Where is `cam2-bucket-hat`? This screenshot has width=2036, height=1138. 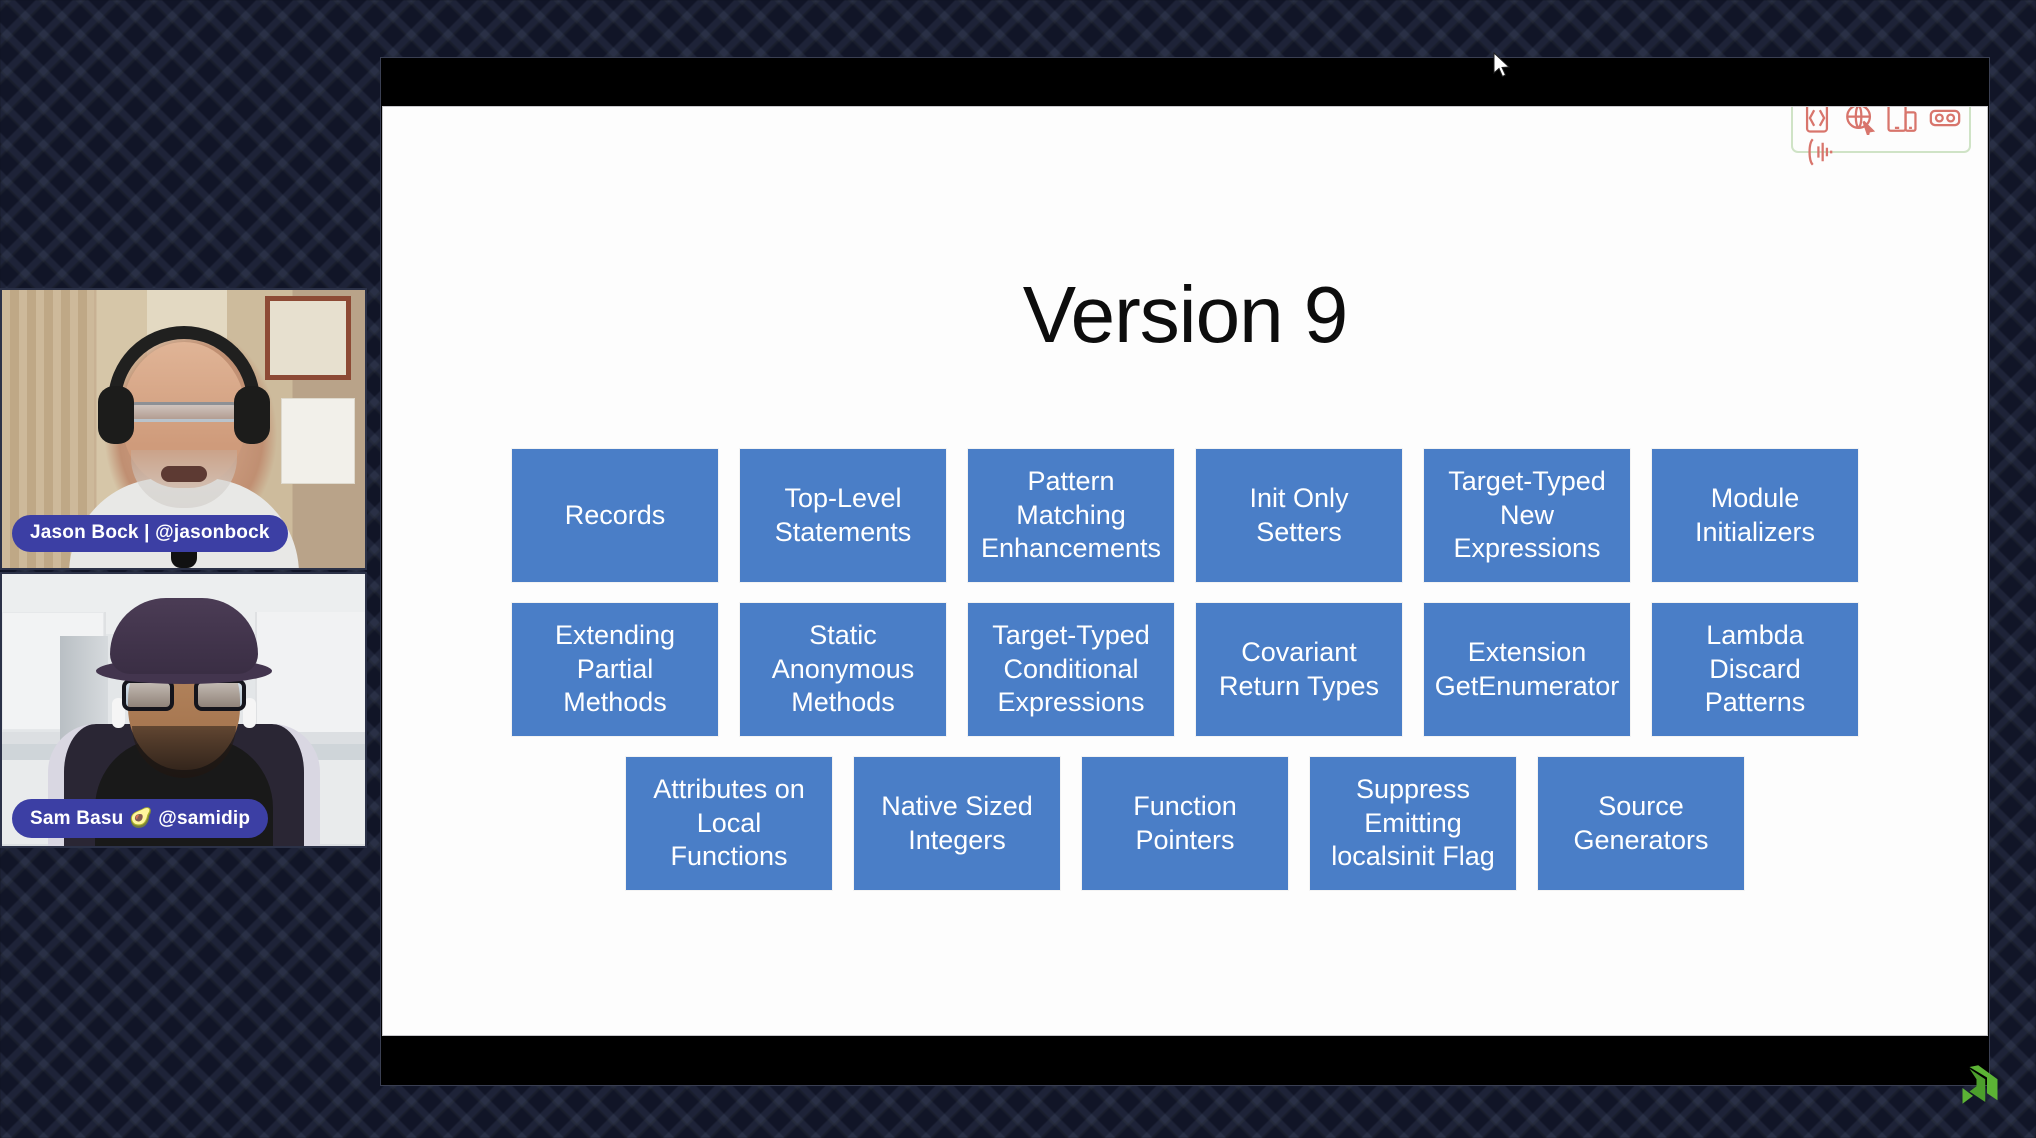 cam2-bucket-hat is located at coordinates (183, 636).